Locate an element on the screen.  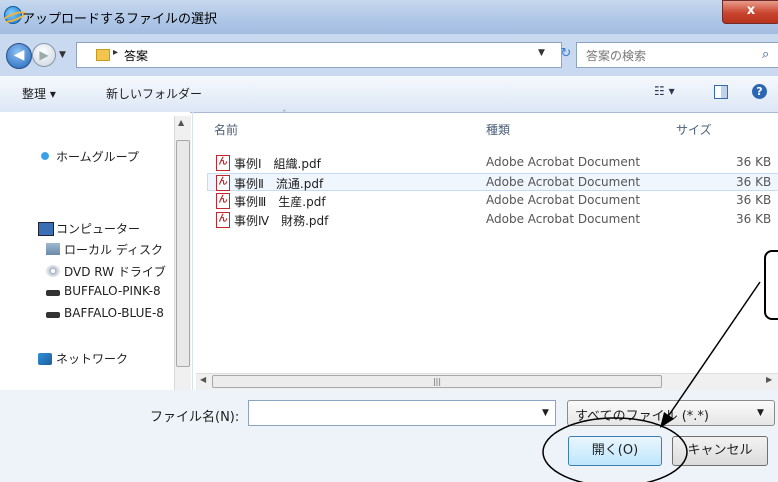
annotation-circle is located at coordinates (615, 449).